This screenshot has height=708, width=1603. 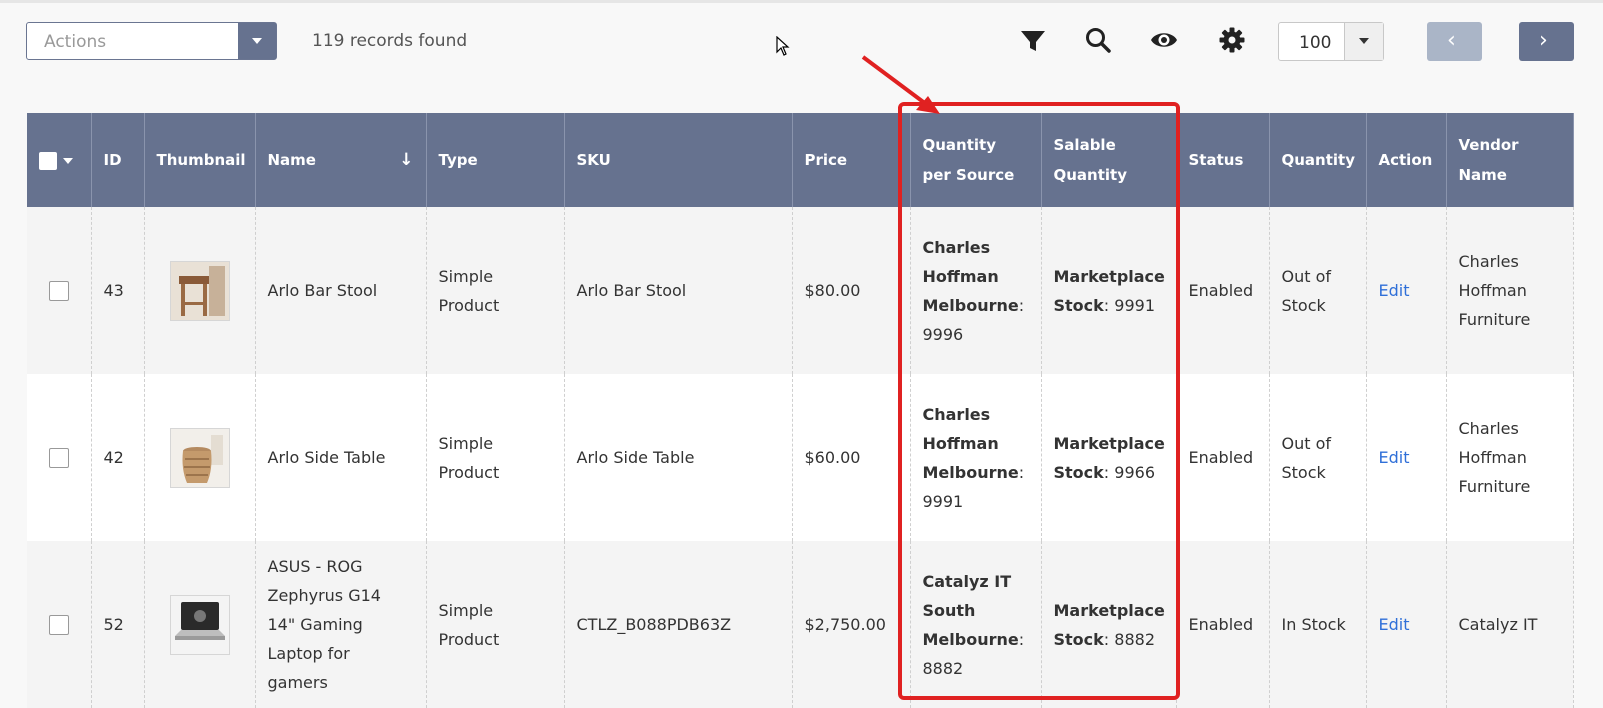 What do you see at coordinates (678, 624) in the screenshot?
I see `cell-sku: CTLZ_B088PDB63Z` at bounding box center [678, 624].